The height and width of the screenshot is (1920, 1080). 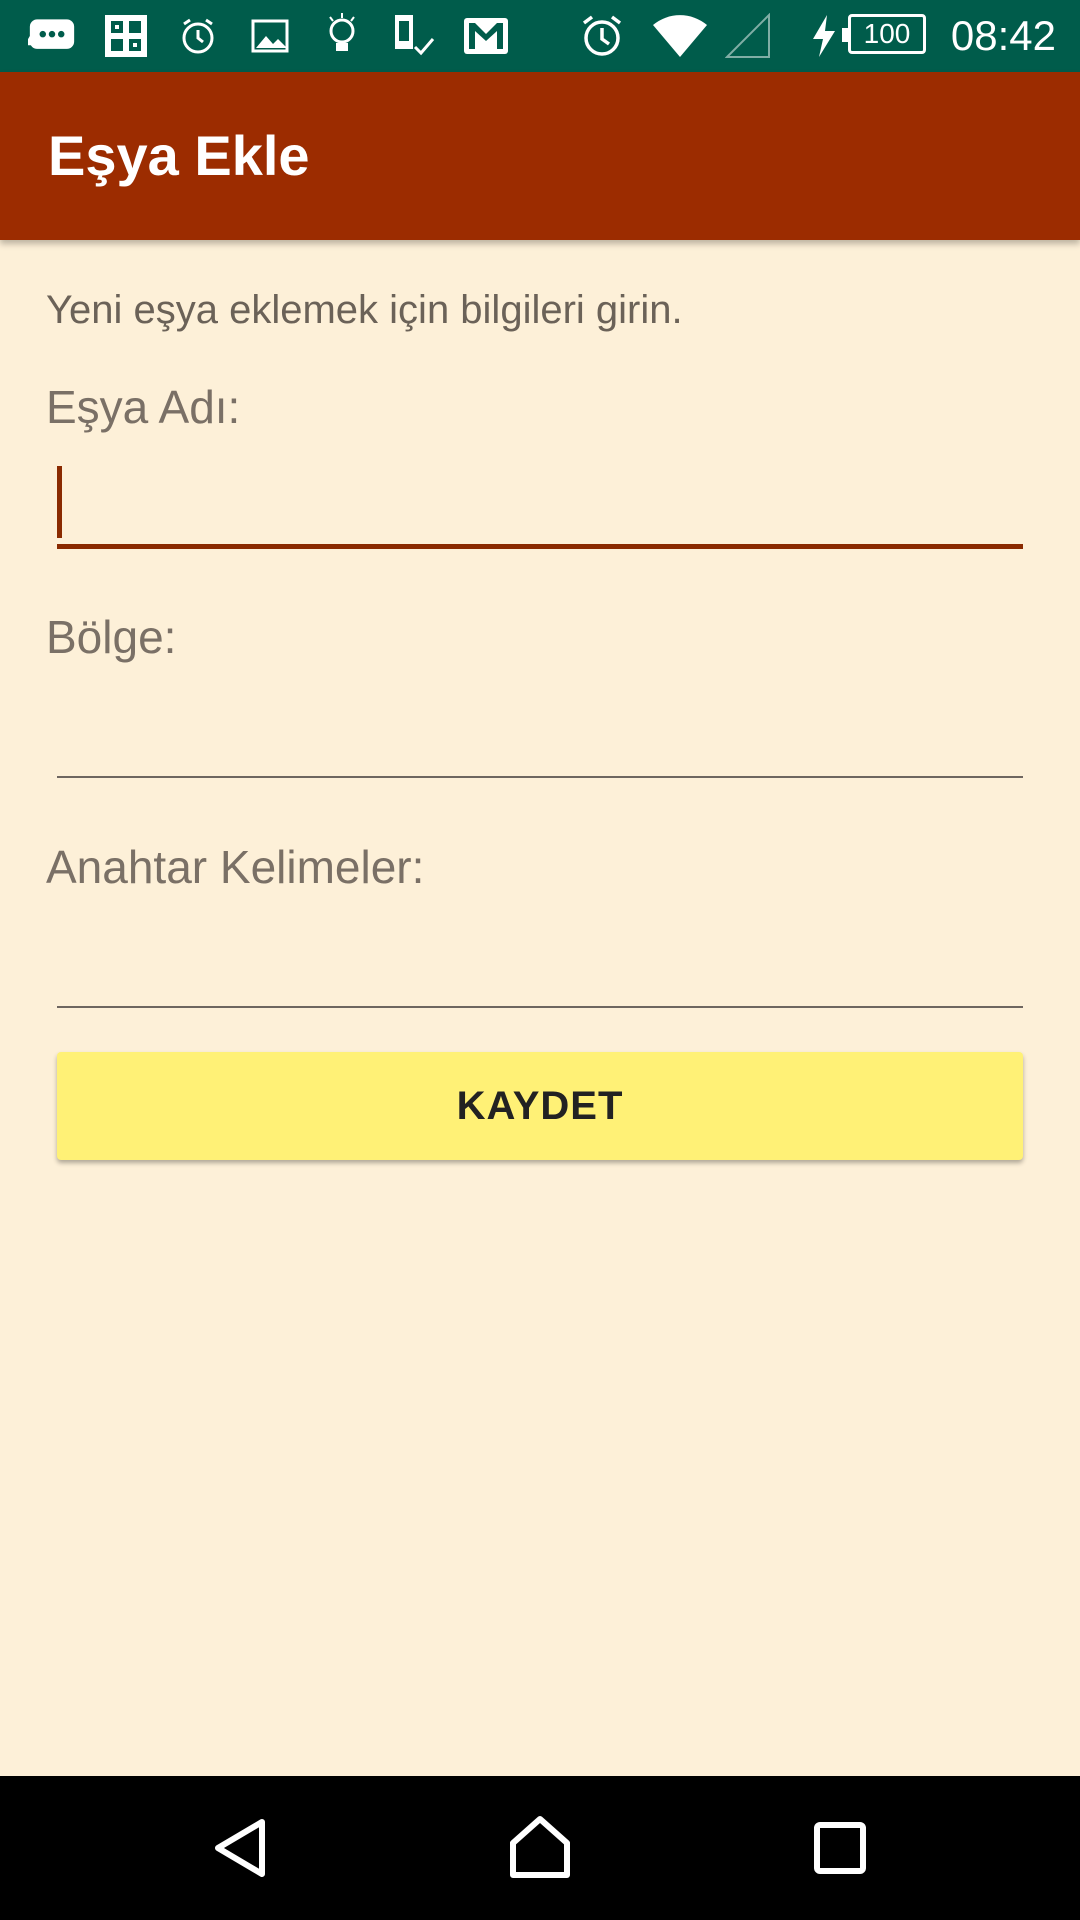 What do you see at coordinates (143, 407) in the screenshot?
I see `item-name-label: Eşya Adı:` at bounding box center [143, 407].